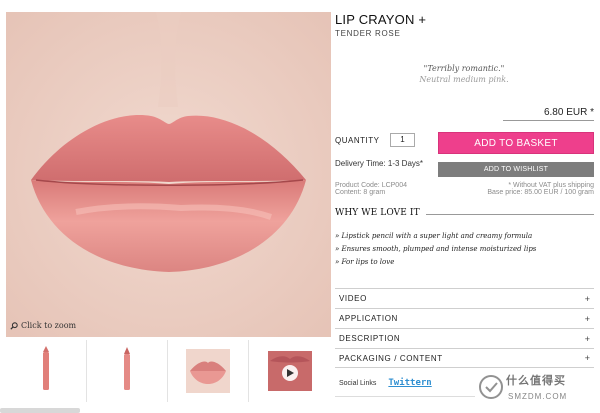  Describe the element at coordinates (491, 387) in the screenshot. I see `smzdm-logo-icon` at that location.